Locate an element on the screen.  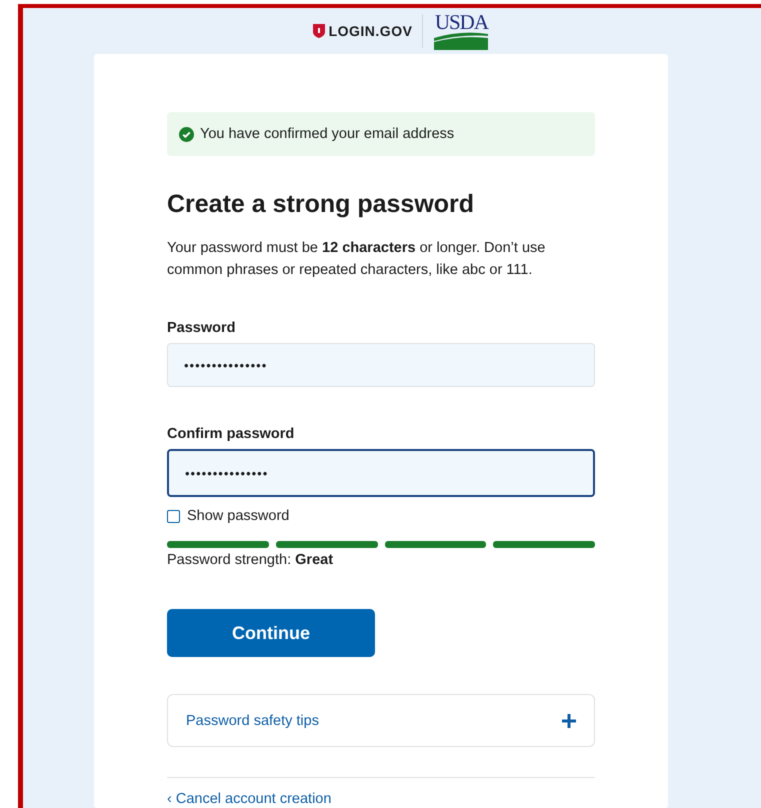
accordion-button: Password safety tips is located at coordinates (381, 720).